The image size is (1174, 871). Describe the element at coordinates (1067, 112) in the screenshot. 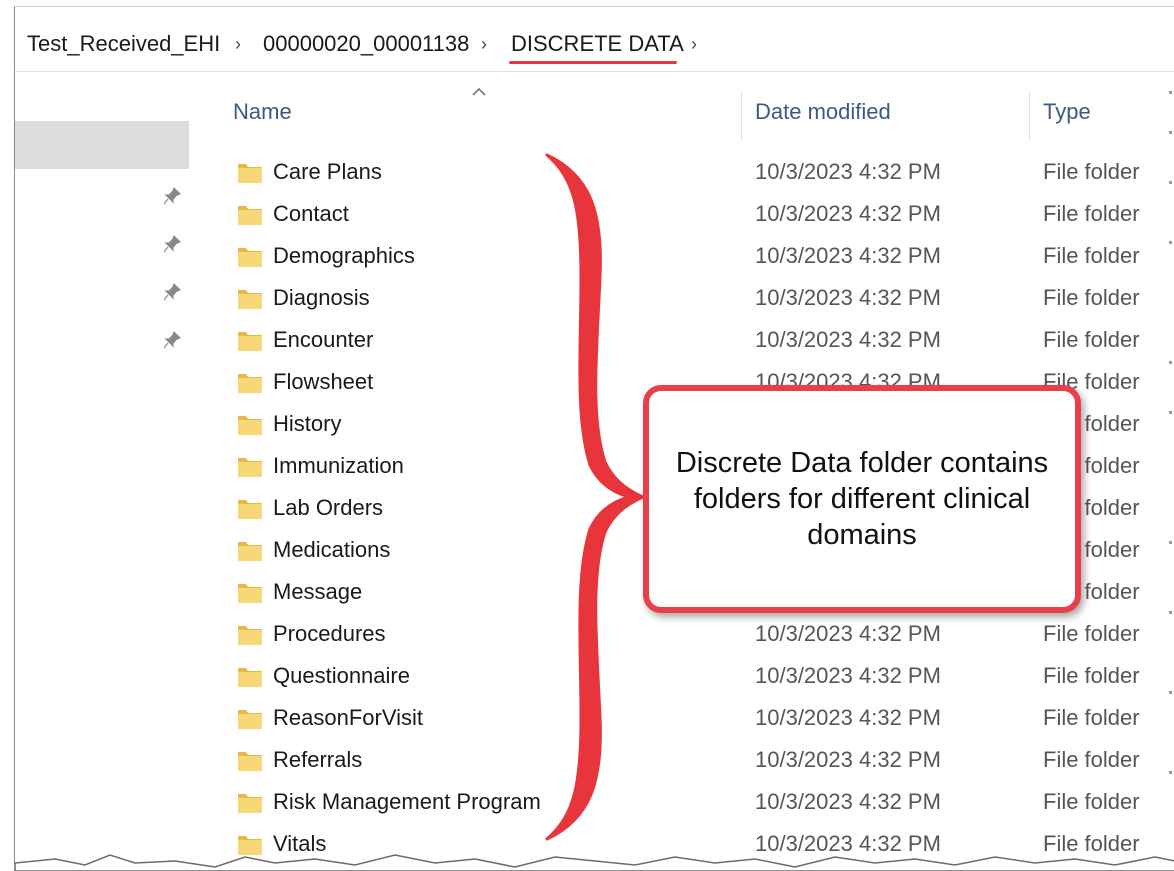

I see `column-header-type: Type` at that location.